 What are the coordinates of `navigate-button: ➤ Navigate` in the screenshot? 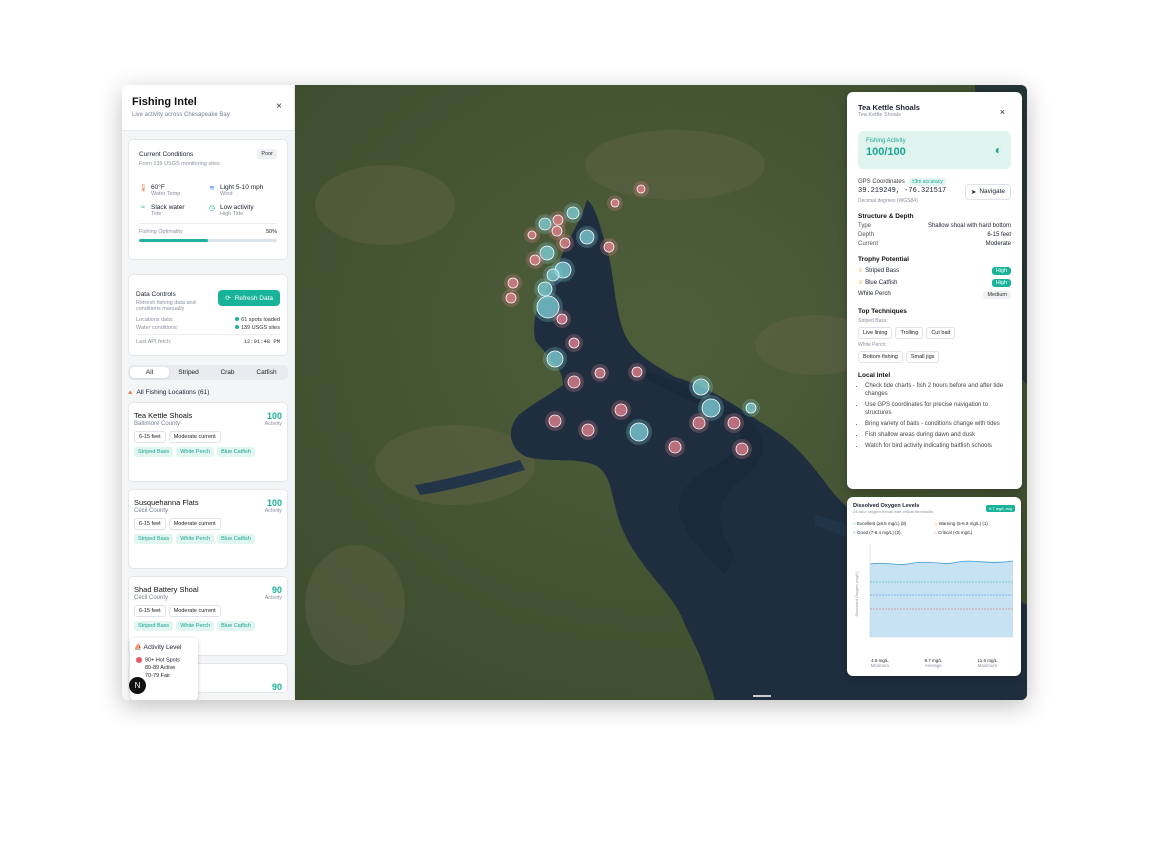 It's located at (987, 191).